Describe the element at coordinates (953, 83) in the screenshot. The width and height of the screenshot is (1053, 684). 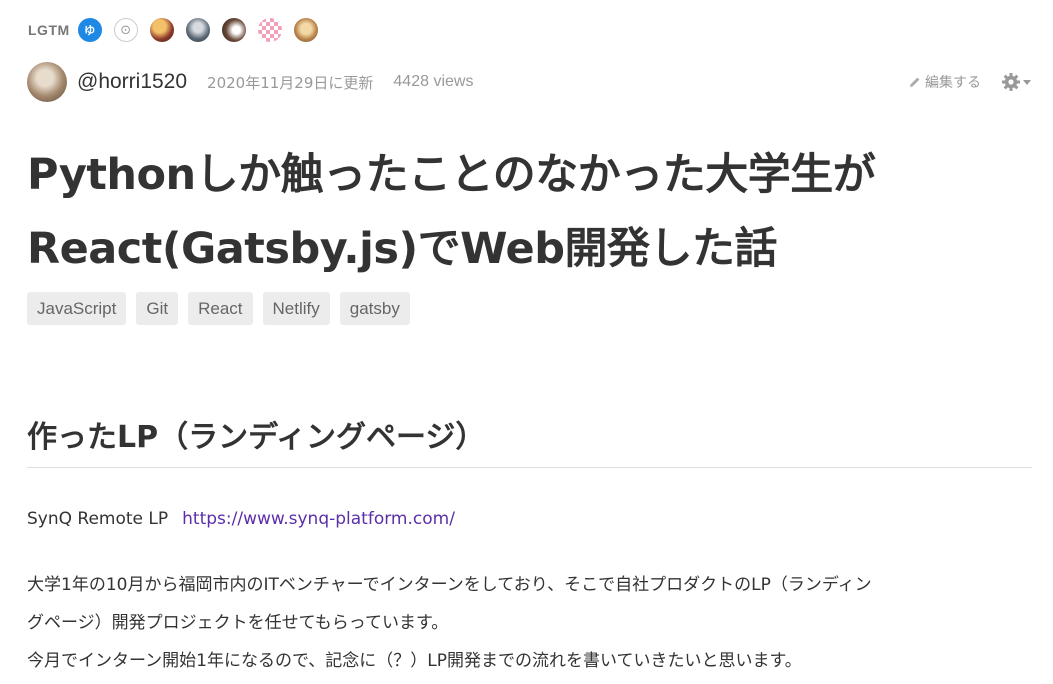
I see `edit-label: 編集する` at that location.